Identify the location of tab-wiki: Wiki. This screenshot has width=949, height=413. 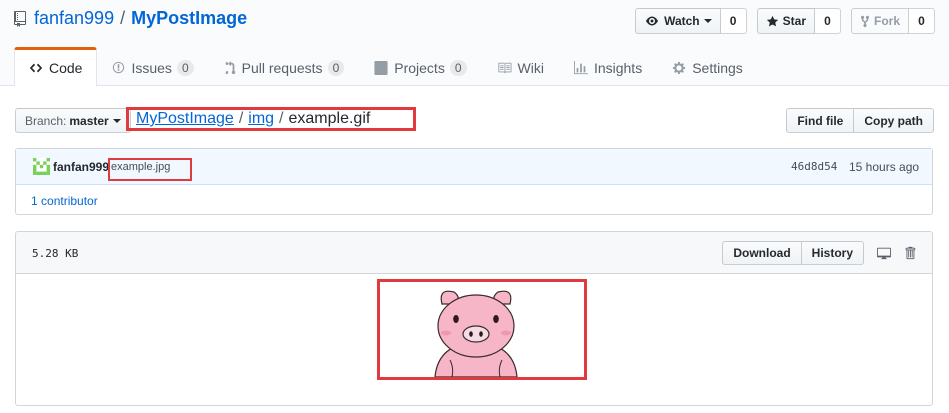
(520, 66).